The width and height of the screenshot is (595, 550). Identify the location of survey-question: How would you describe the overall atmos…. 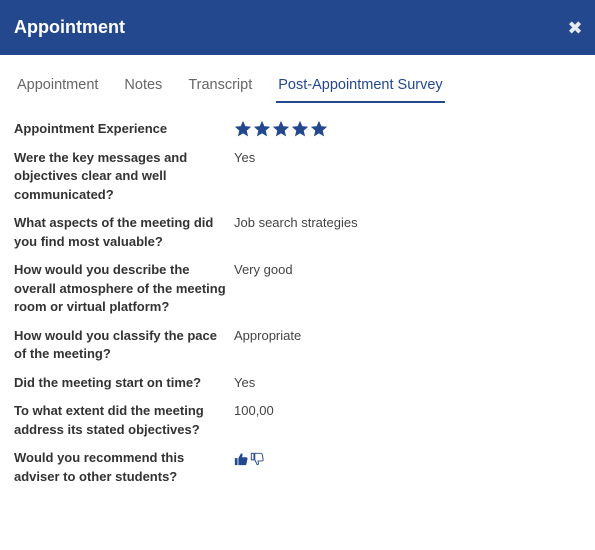
(120, 288).